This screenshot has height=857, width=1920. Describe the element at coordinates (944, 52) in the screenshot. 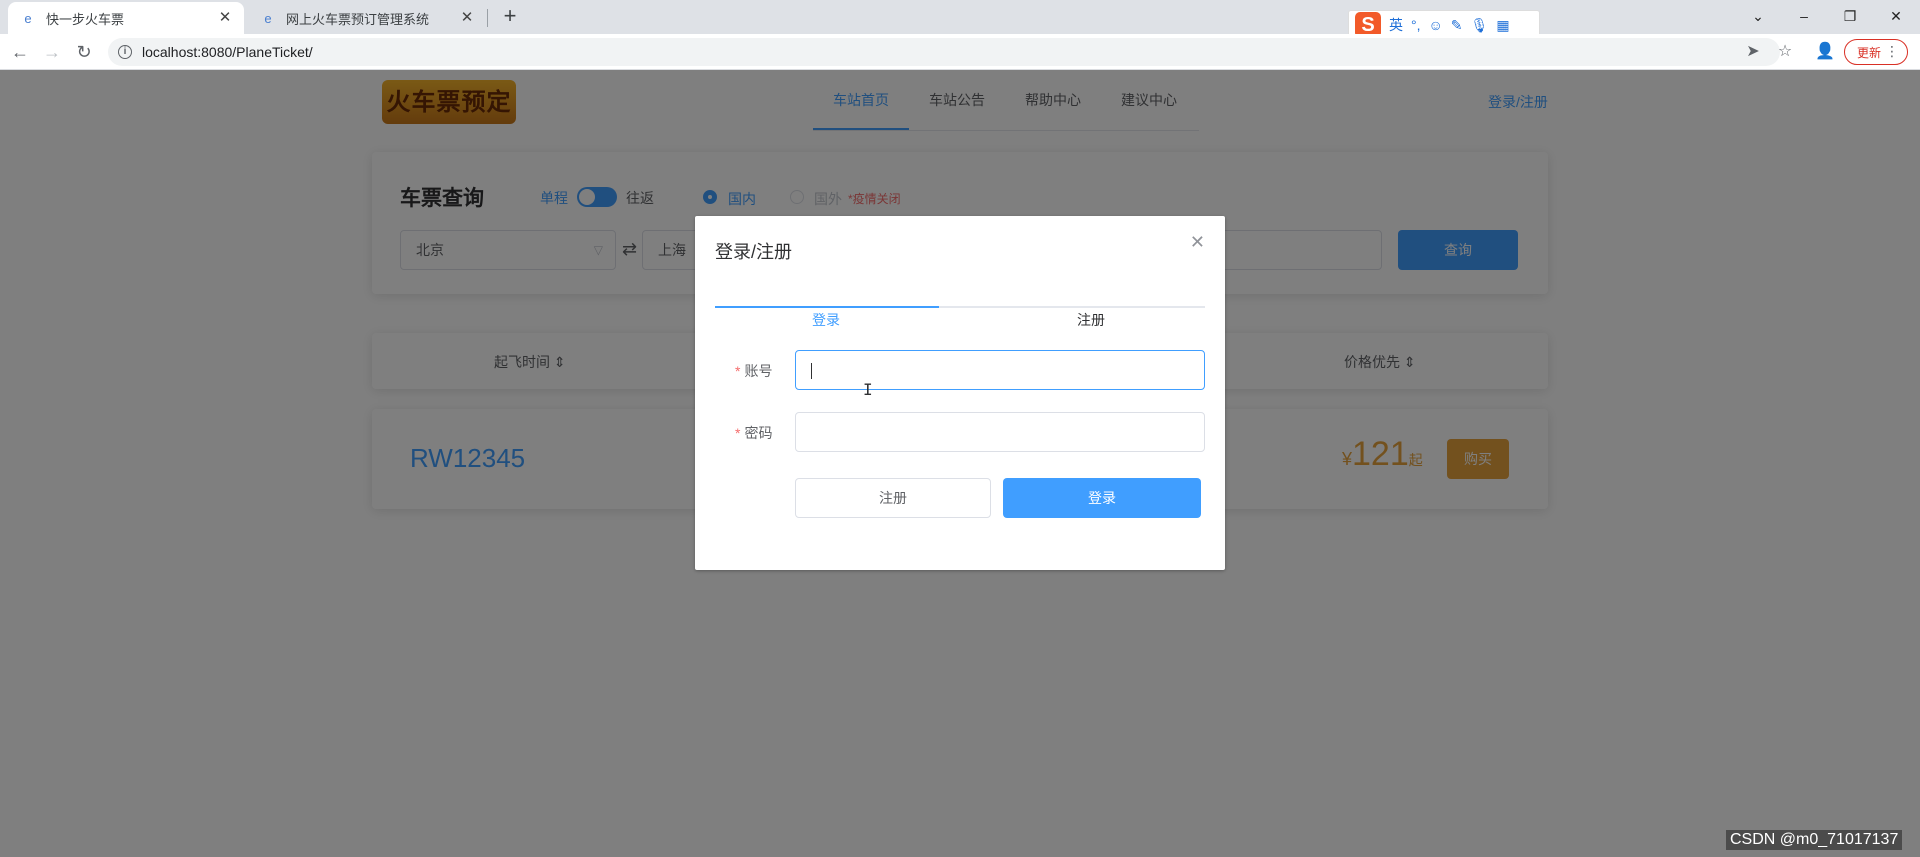

I see `address-bar: i localhost:8080/PlaneTicket/` at that location.